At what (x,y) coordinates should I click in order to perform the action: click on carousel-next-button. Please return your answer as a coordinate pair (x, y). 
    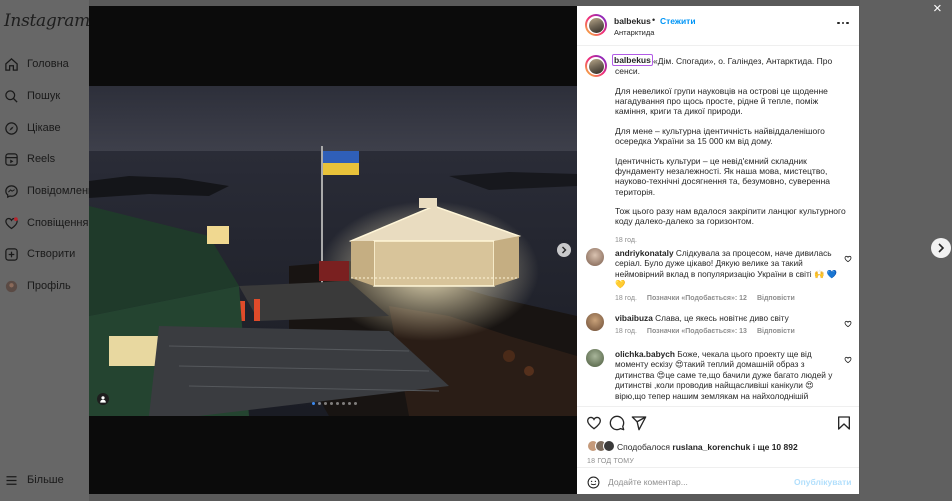
    Looking at the image, I should click on (564, 250).